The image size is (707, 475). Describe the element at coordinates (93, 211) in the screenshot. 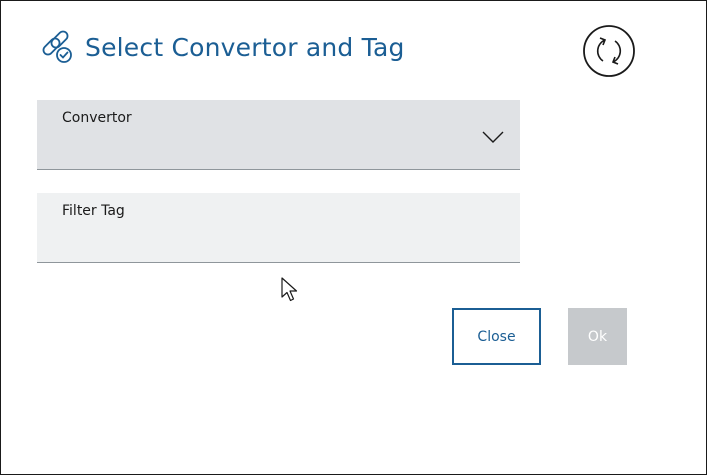

I see `filter-tag-label: Filter Tag` at that location.